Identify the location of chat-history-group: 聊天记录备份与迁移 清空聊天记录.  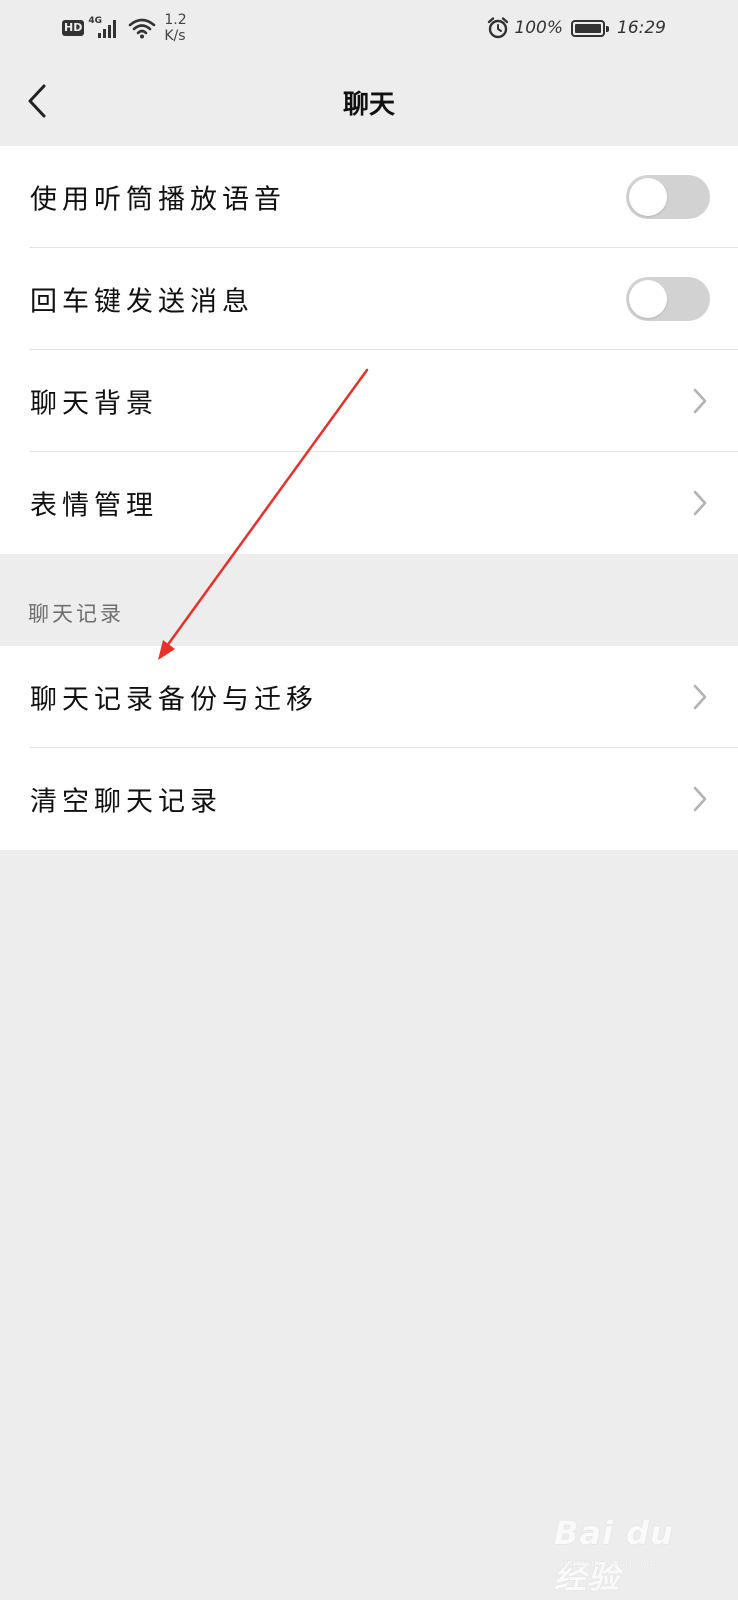
(369, 748).